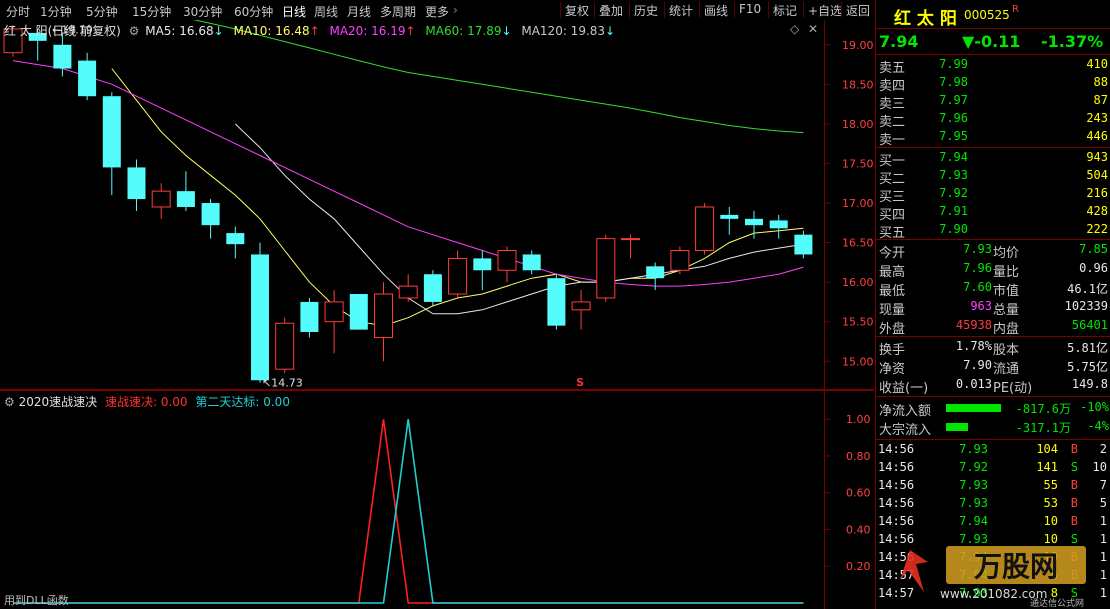 This screenshot has width=1110, height=609. Describe the element at coordinates (1089, 325) in the screenshot. I see `stat-value: 56401` at that location.